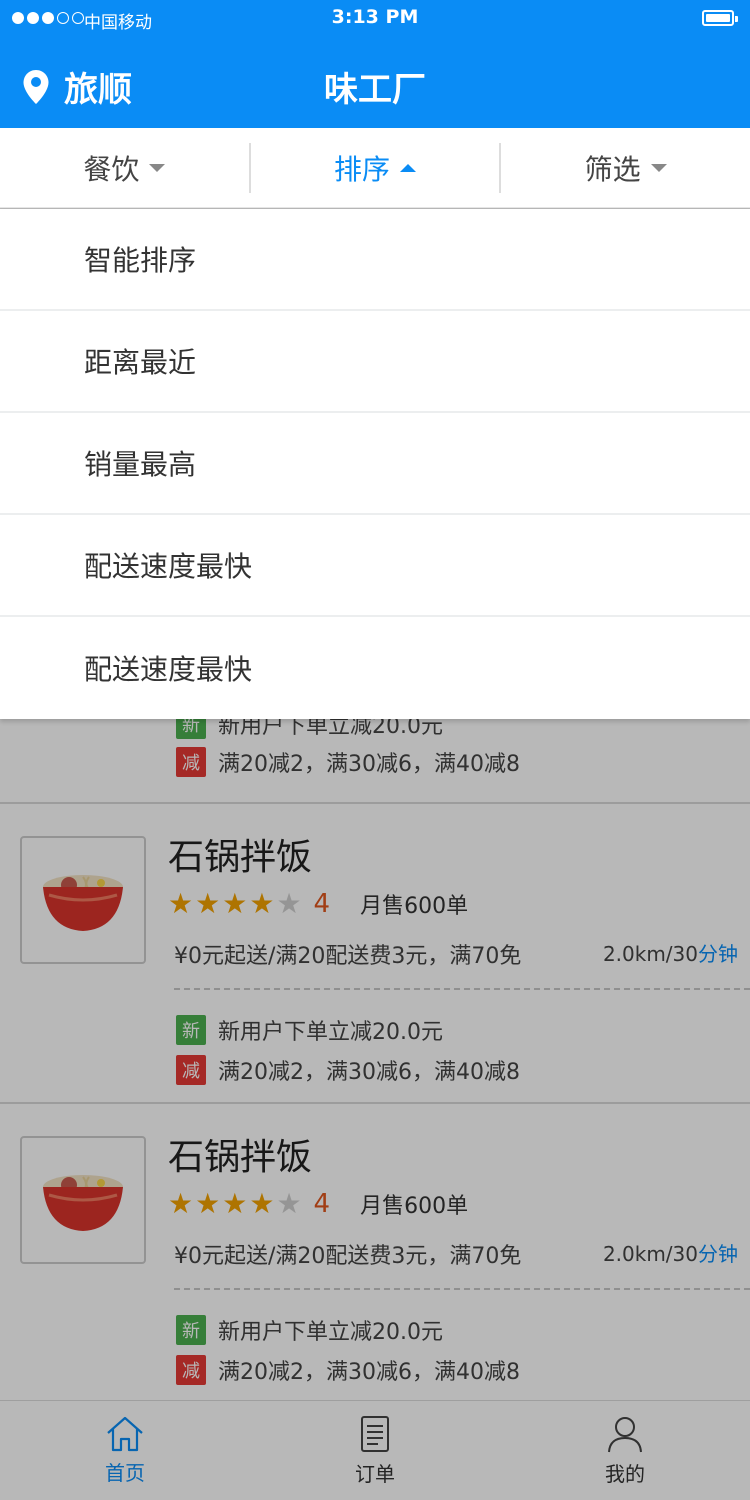 The image size is (750, 1500). I want to click on sort-option-best-selling: 销量最高, so click(375, 464).